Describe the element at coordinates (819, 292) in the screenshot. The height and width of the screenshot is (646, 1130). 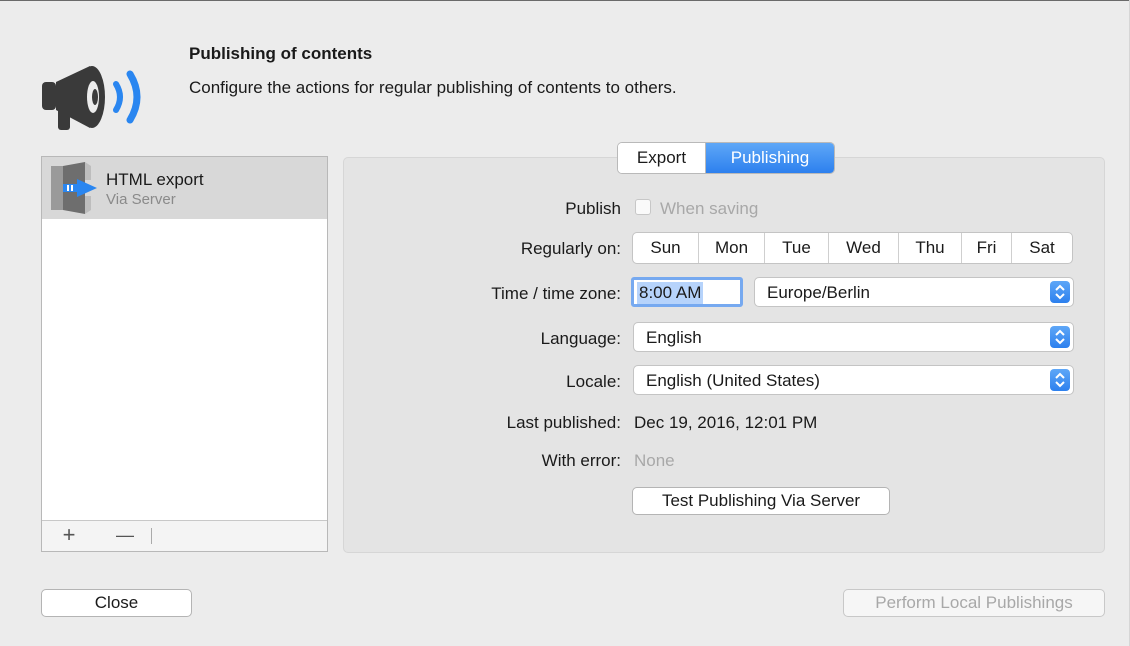
I see `timezone-value: Europe/Berlin` at that location.